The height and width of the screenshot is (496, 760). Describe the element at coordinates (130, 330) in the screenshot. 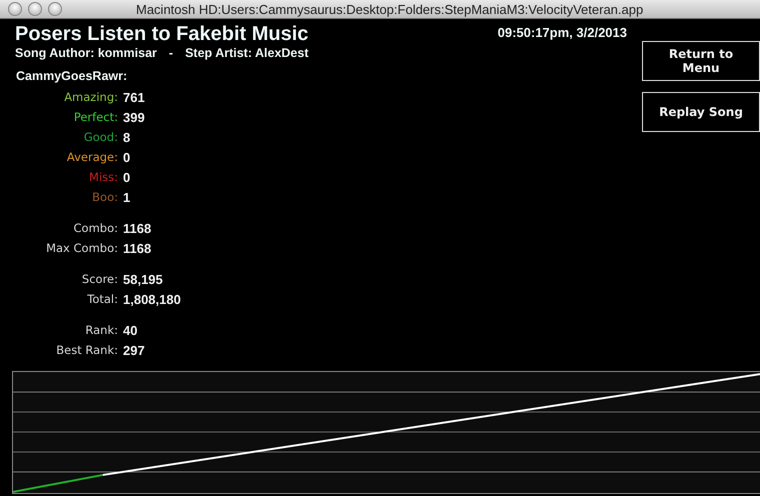

I see `stat-value: 40` at that location.